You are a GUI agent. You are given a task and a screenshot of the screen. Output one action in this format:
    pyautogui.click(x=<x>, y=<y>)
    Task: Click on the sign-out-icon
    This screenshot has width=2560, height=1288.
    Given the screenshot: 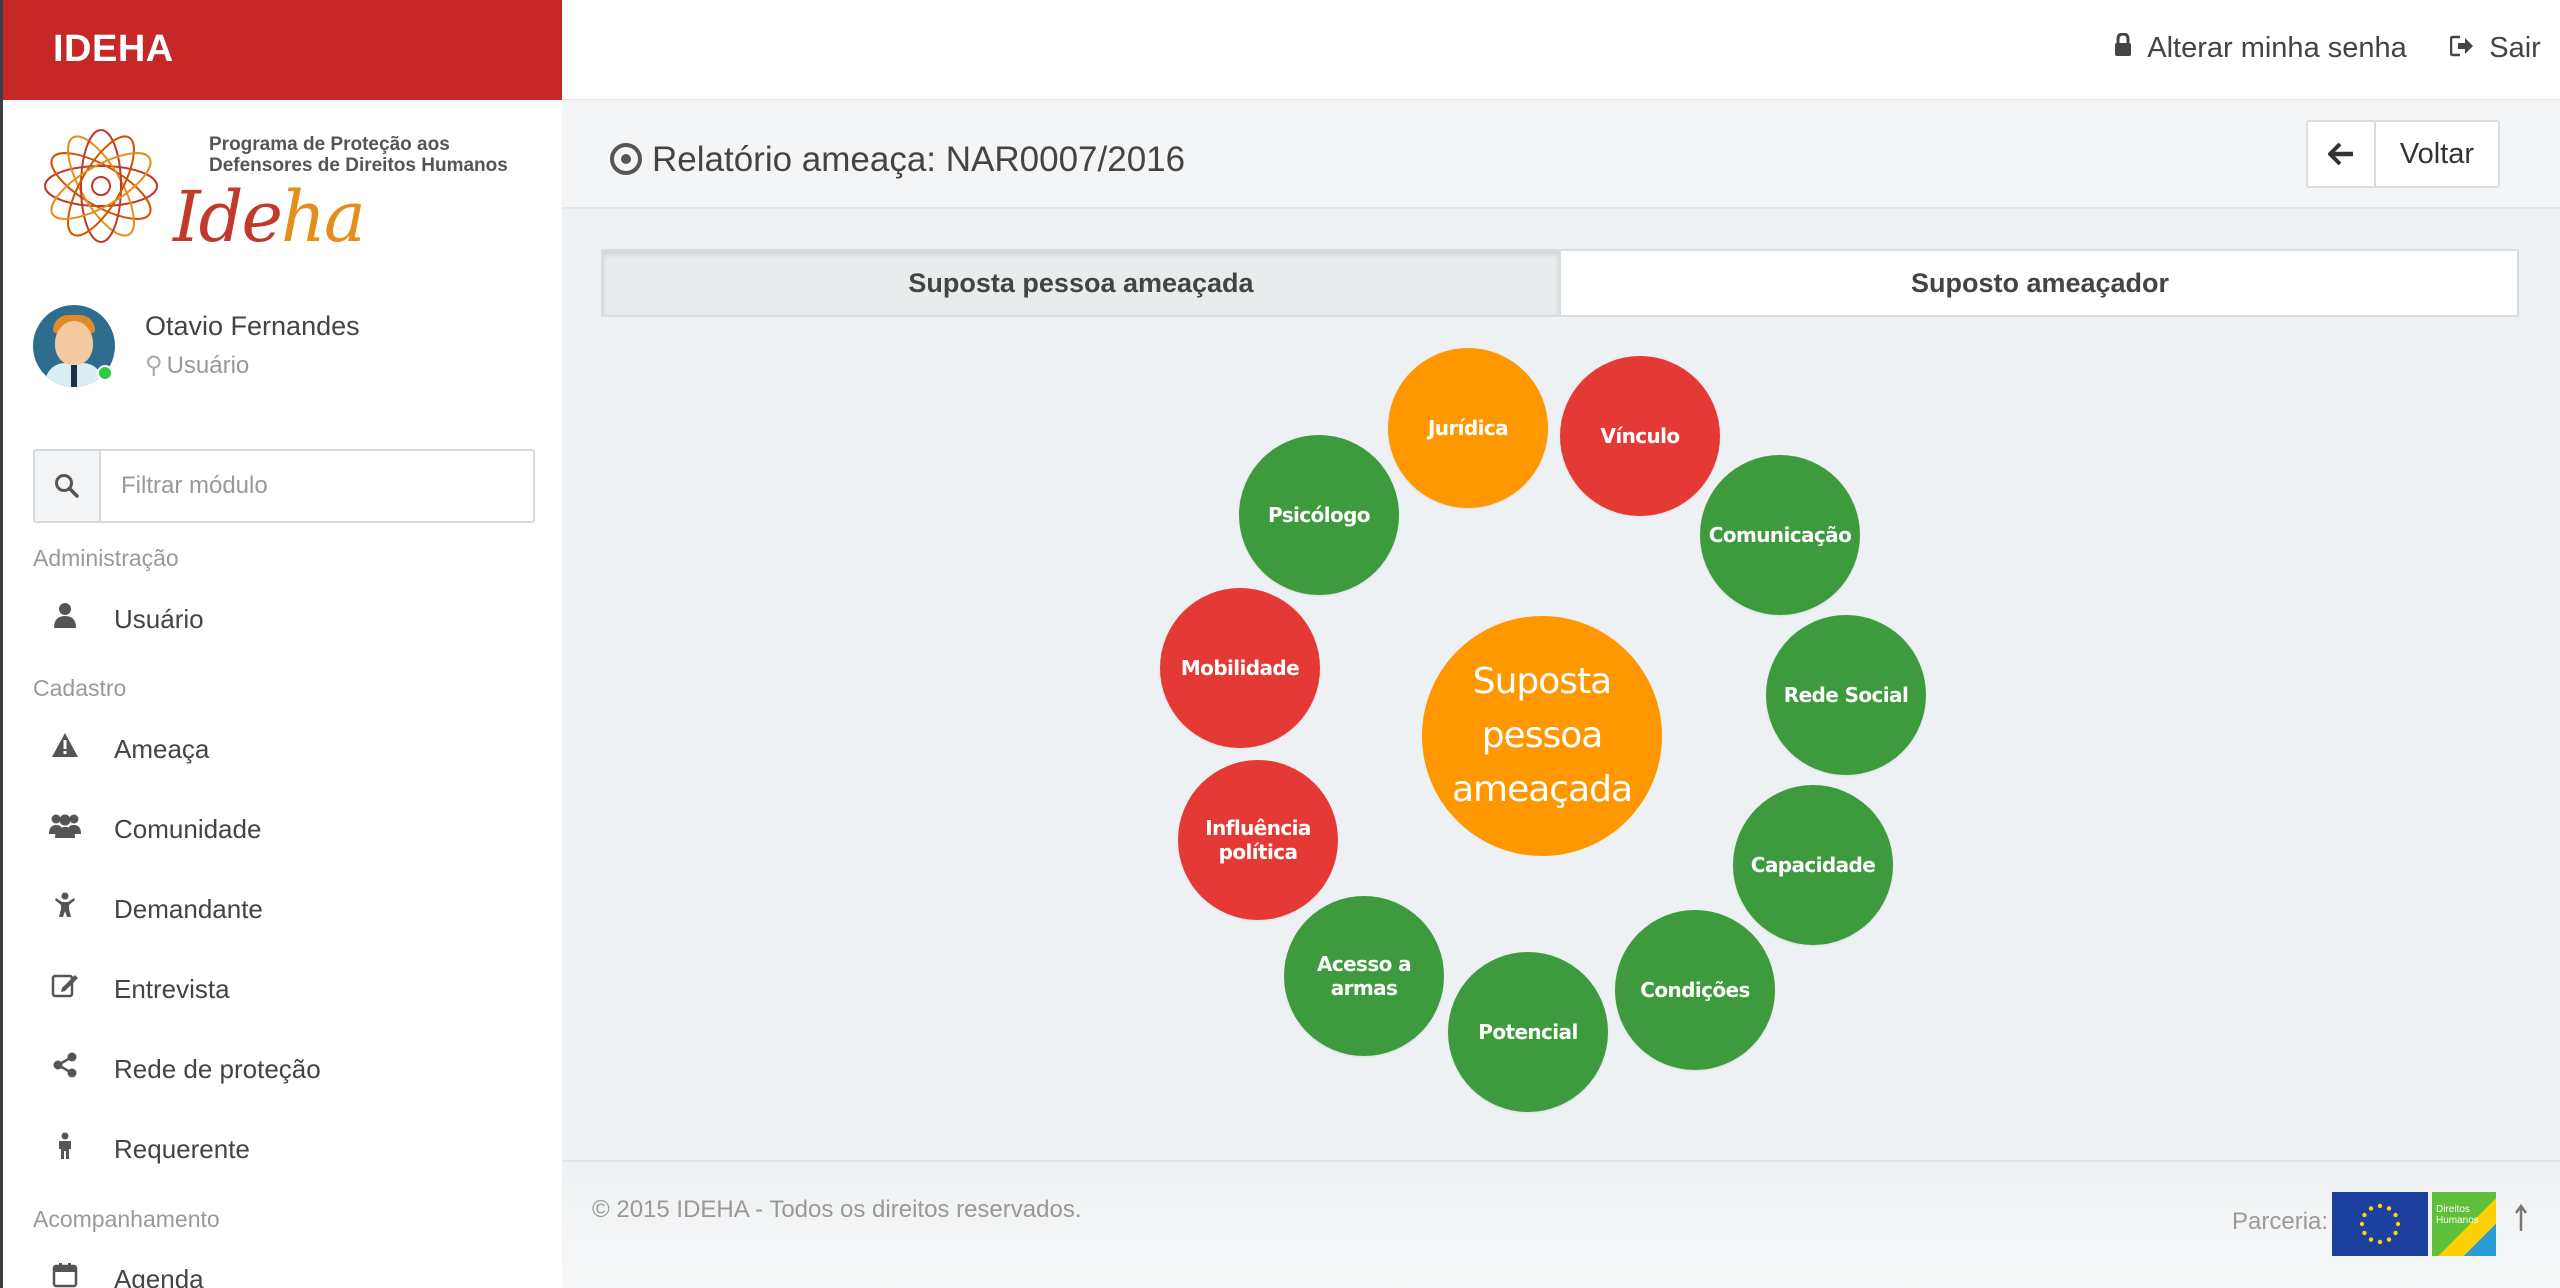 What is the action you would take?
    pyautogui.click(x=2465, y=48)
    